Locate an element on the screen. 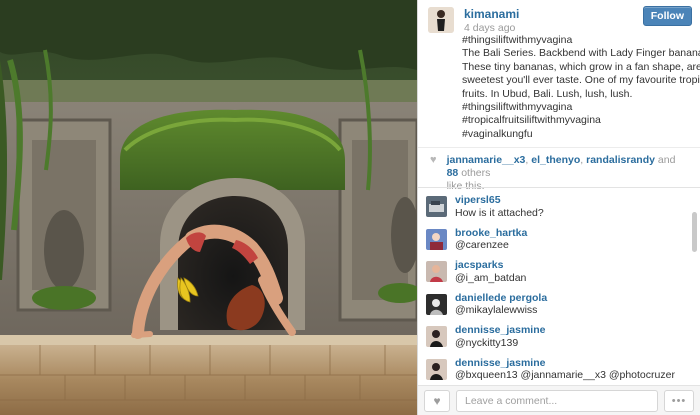 This screenshot has height=415, width=700. comment-text: How is it attached? is located at coordinates (499, 212).